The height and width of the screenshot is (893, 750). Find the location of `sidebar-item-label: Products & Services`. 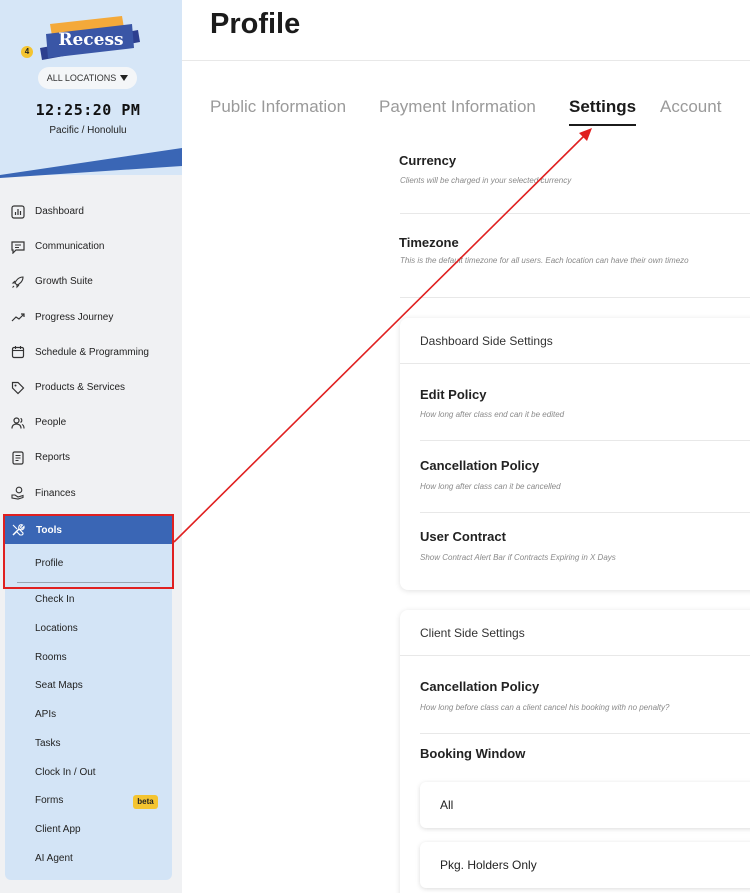

sidebar-item-label: Products & Services is located at coordinates (80, 388).